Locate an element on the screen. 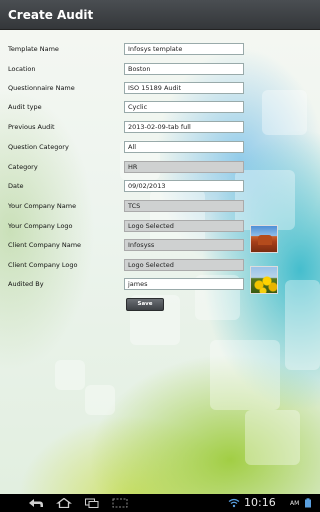 The height and width of the screenshot is (512, 320). question-category-input: All is located at coordinates (184, 147).